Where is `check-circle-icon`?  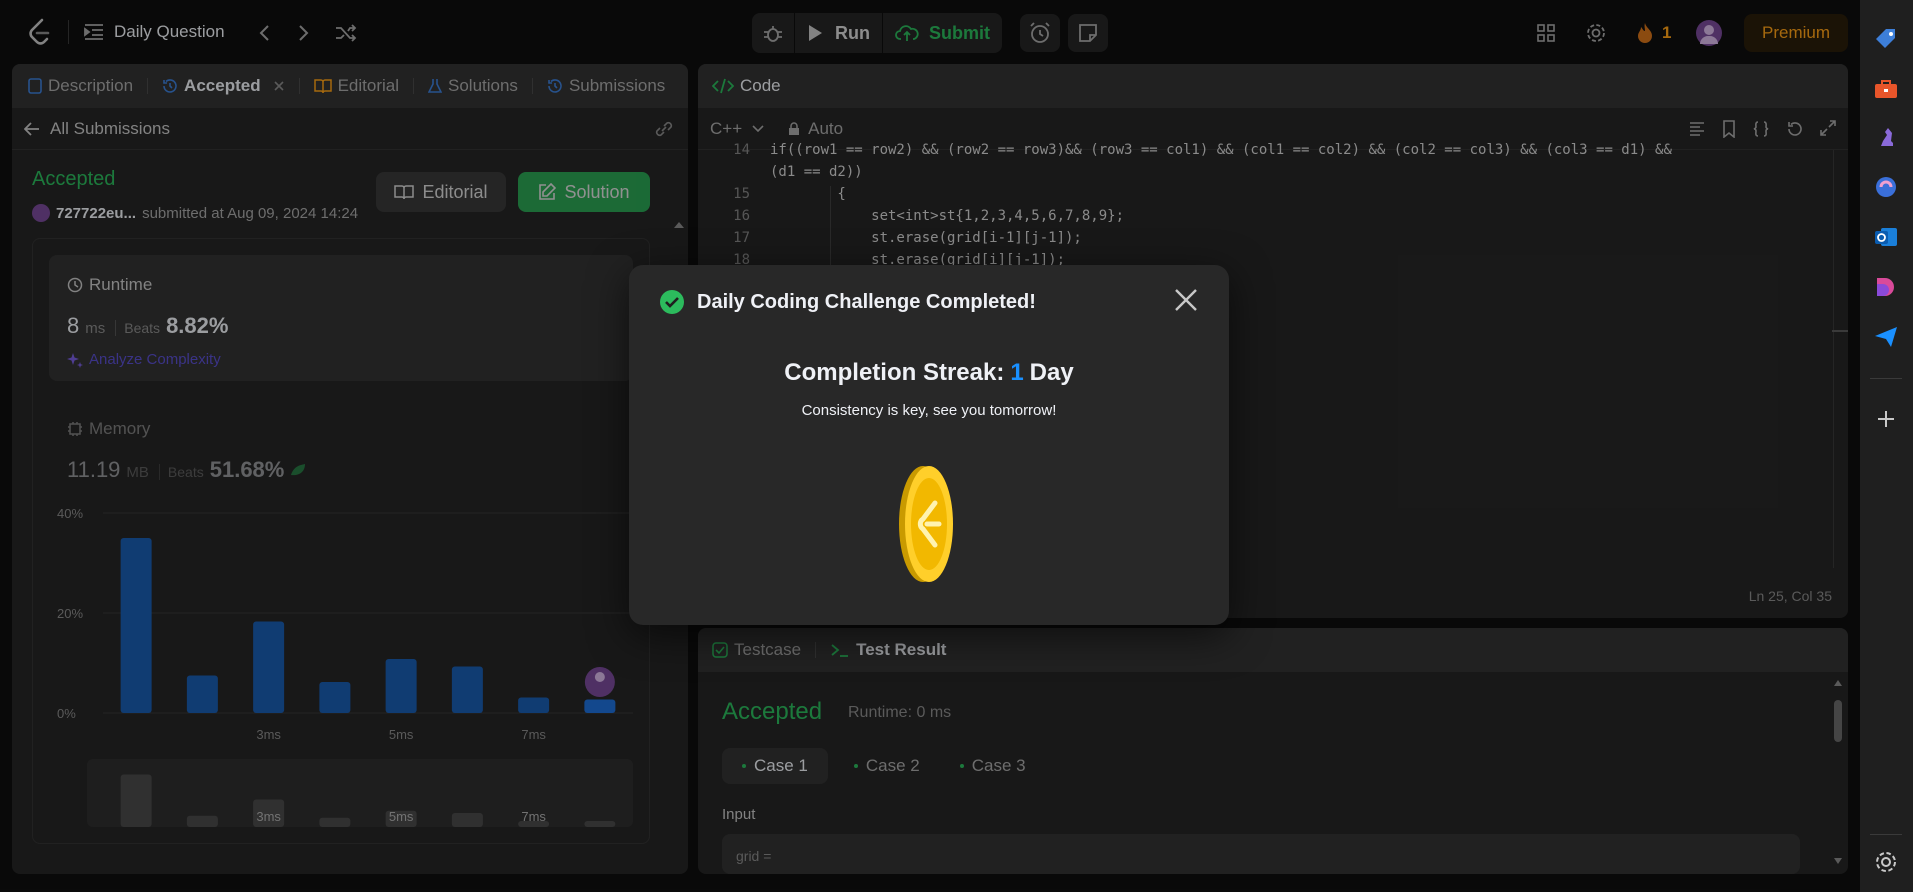 check-circle-icon is located at coordinates (672, 302).